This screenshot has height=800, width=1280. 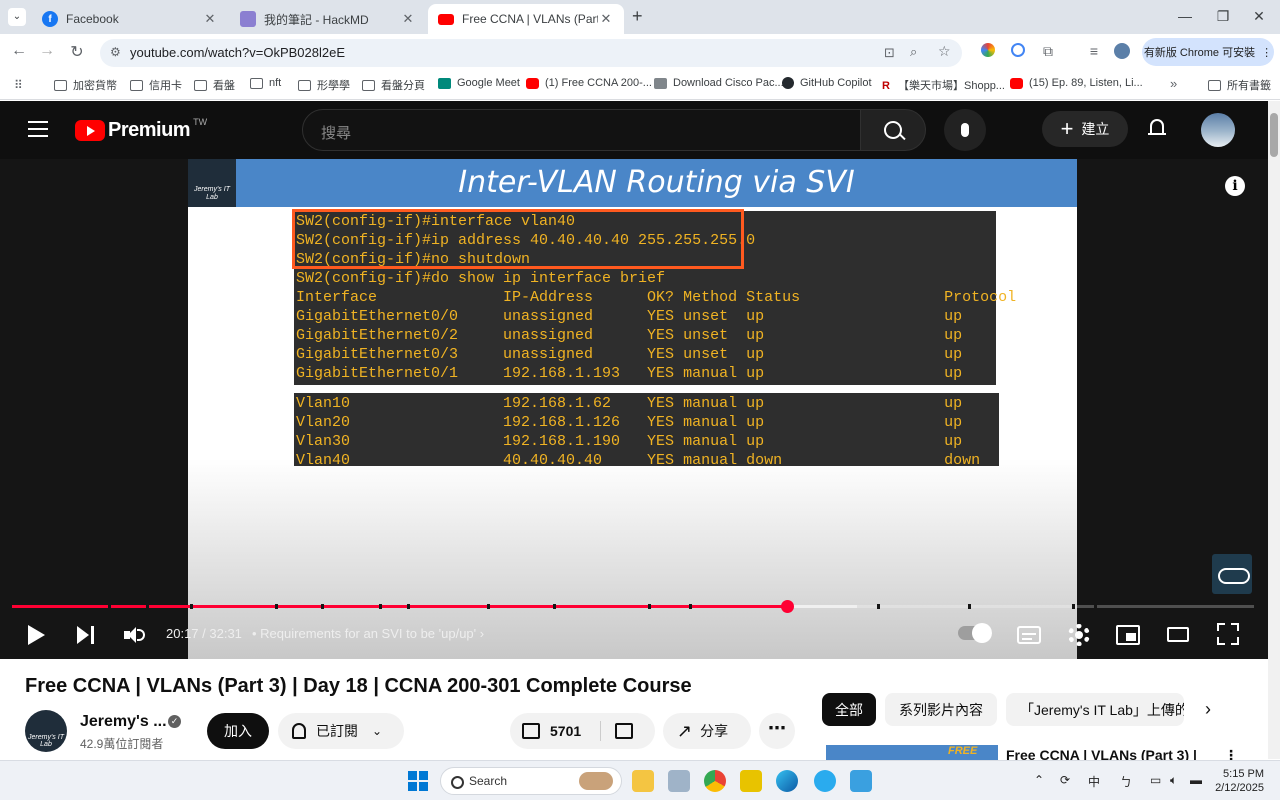 What do you see at coordinates (1128, 635) in the screenshot?
I see `miniplayer-button` at bounding box center [1128, 635].